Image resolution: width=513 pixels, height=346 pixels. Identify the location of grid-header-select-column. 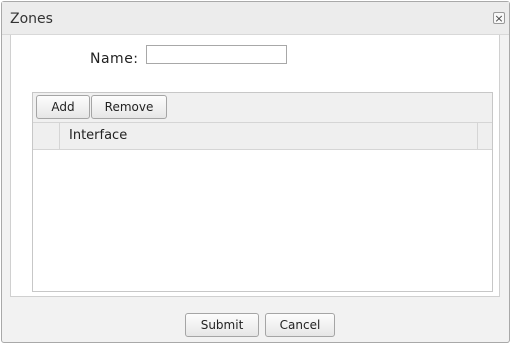
(46, 136).